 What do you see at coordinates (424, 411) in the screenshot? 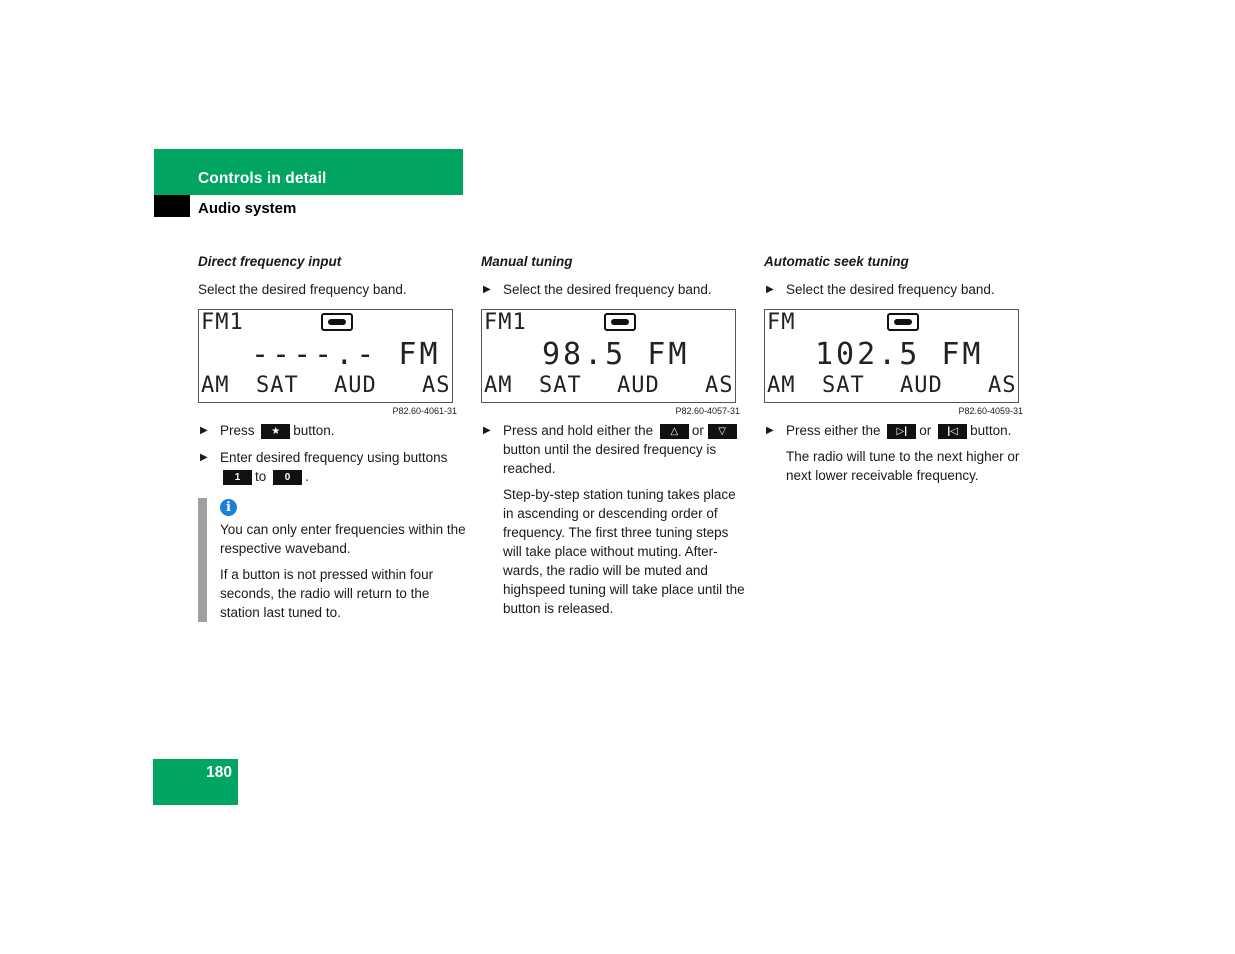
I see `figure-code: P82.60-4061-31` at bounding box center [424, 411].